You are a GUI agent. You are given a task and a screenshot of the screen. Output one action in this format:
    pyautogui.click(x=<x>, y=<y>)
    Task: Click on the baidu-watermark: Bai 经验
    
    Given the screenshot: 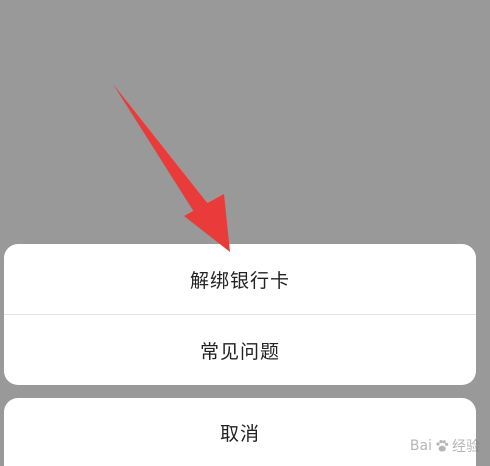 What is the action you would take?
    pyautogui.click(x=445, y=446)
    